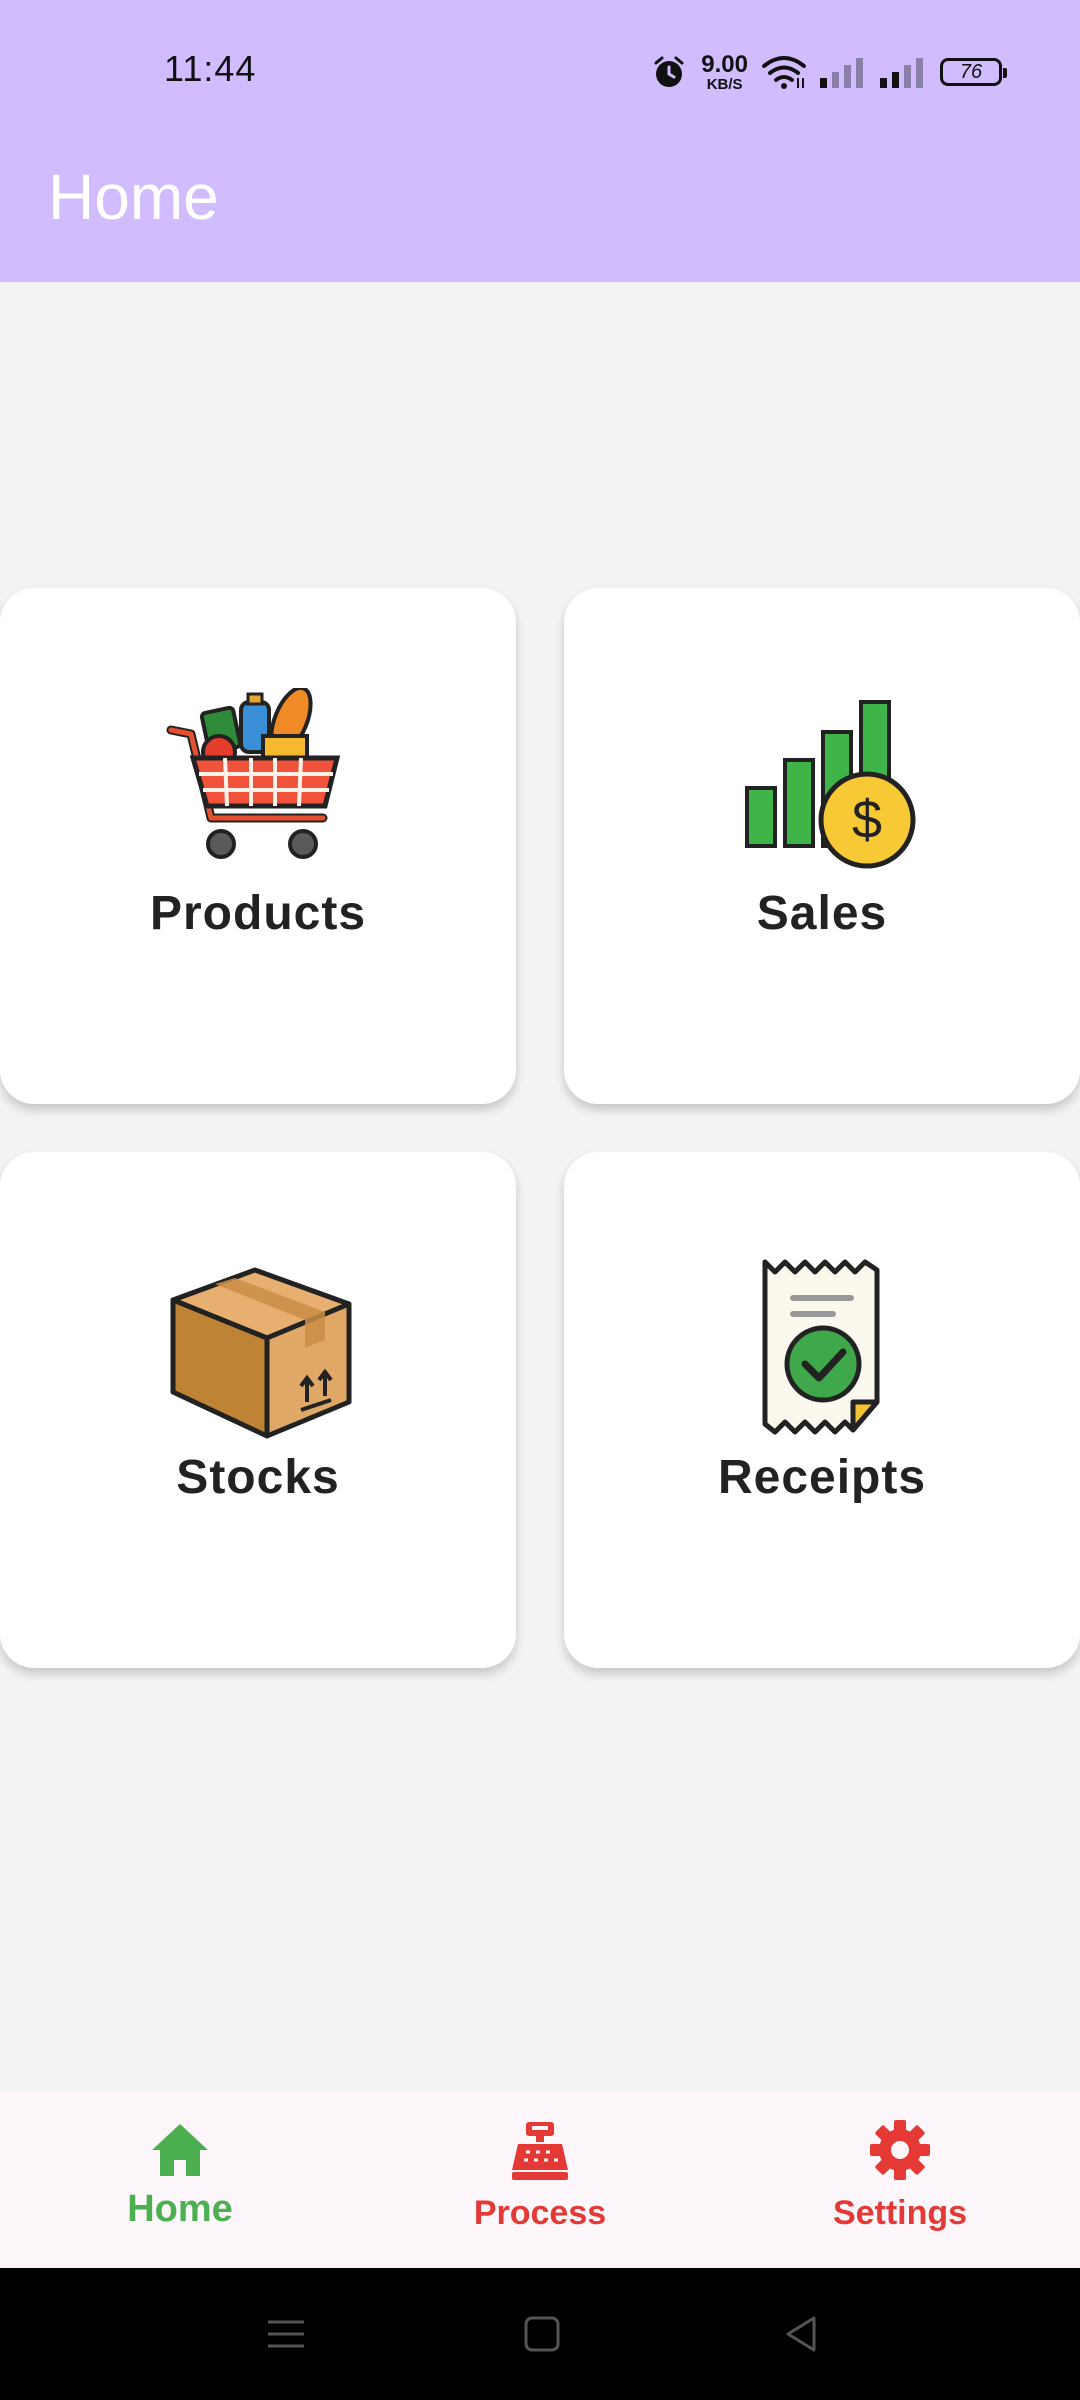  I want to click on signal-icon-sim1, so click(841, 73).